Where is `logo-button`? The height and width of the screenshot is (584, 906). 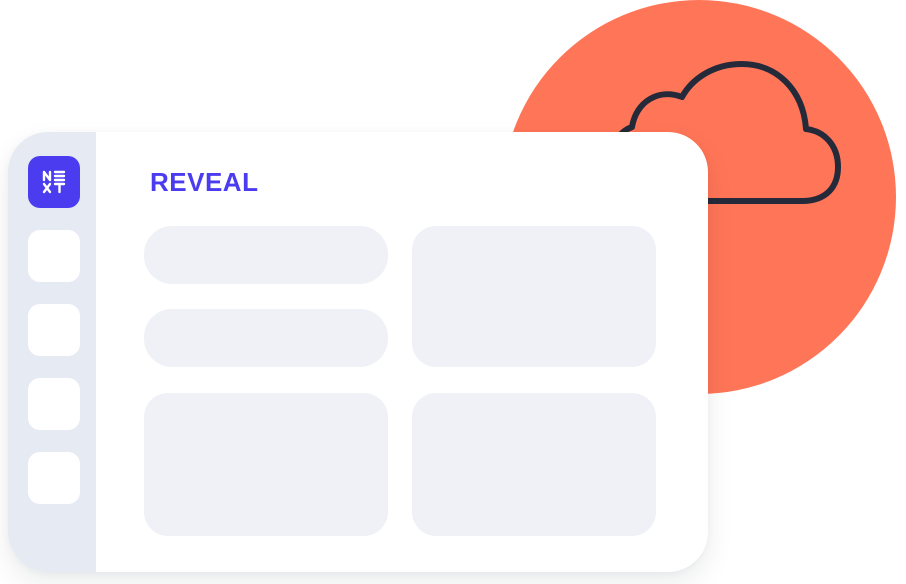 logo-button is located at coordinates (54, 182).